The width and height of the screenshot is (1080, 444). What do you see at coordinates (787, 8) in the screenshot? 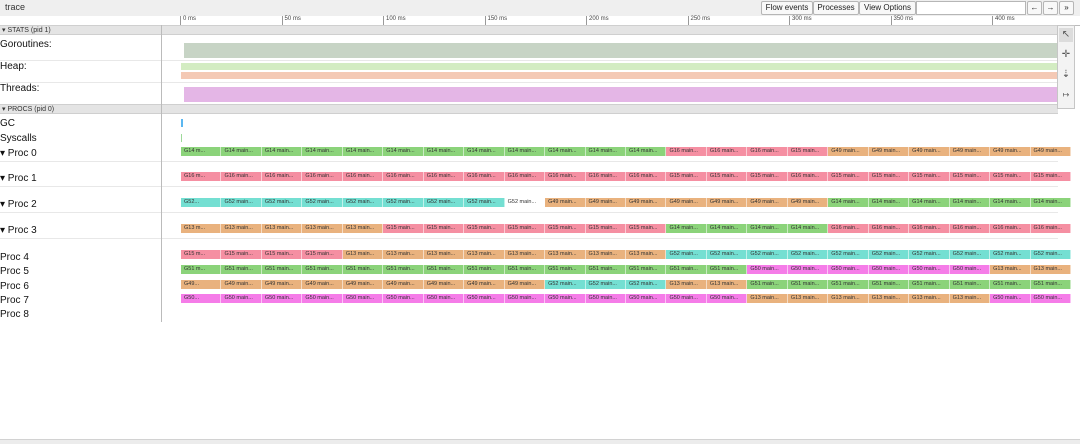
I see `flow-events-button: Flow events` at bounding box center [787, 8].